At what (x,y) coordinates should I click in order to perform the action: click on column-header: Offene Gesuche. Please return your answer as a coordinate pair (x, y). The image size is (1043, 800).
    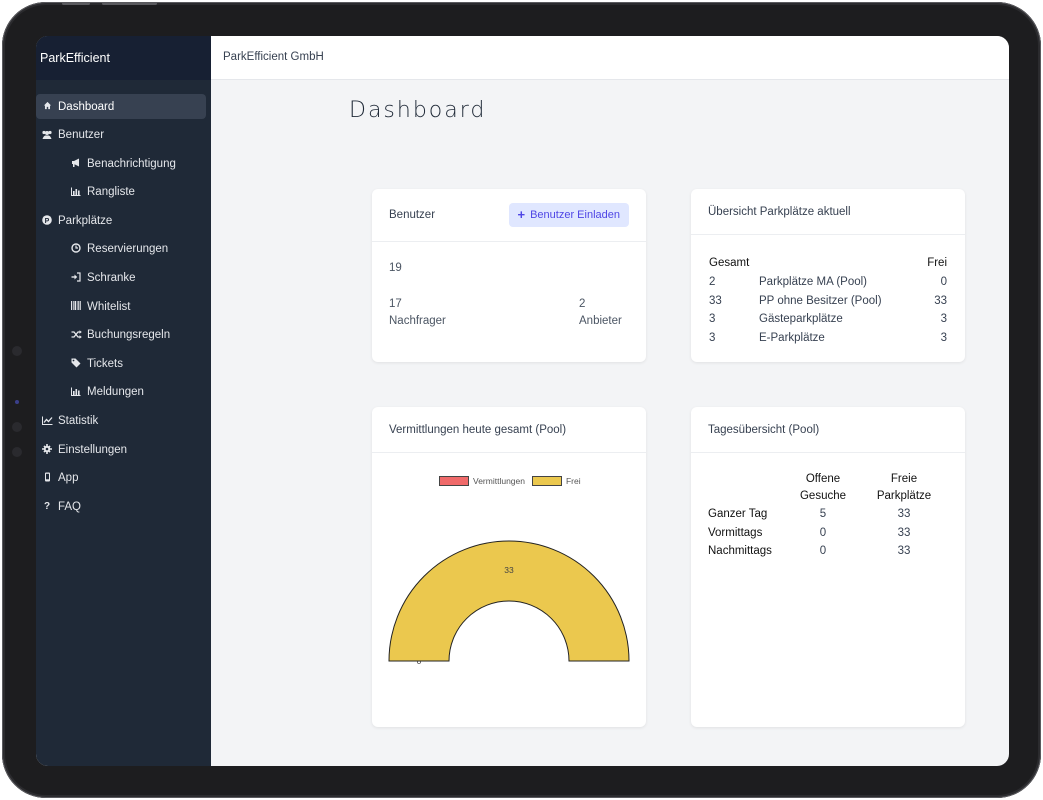
    Looking at the image, I should click on (823, 488).